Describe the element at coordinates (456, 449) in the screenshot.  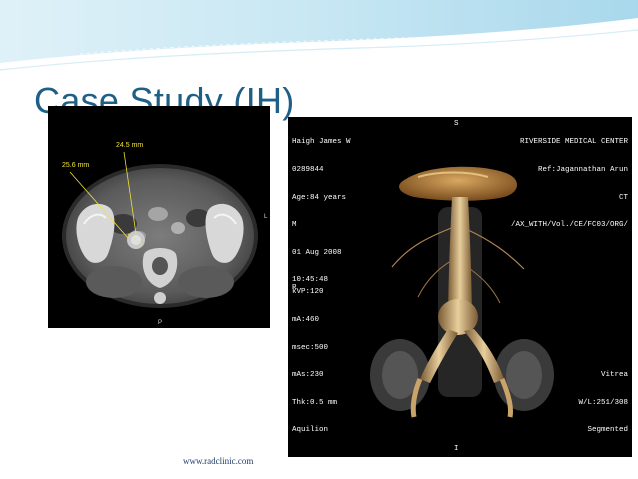
I see `orientation-bottom: I` at that location.